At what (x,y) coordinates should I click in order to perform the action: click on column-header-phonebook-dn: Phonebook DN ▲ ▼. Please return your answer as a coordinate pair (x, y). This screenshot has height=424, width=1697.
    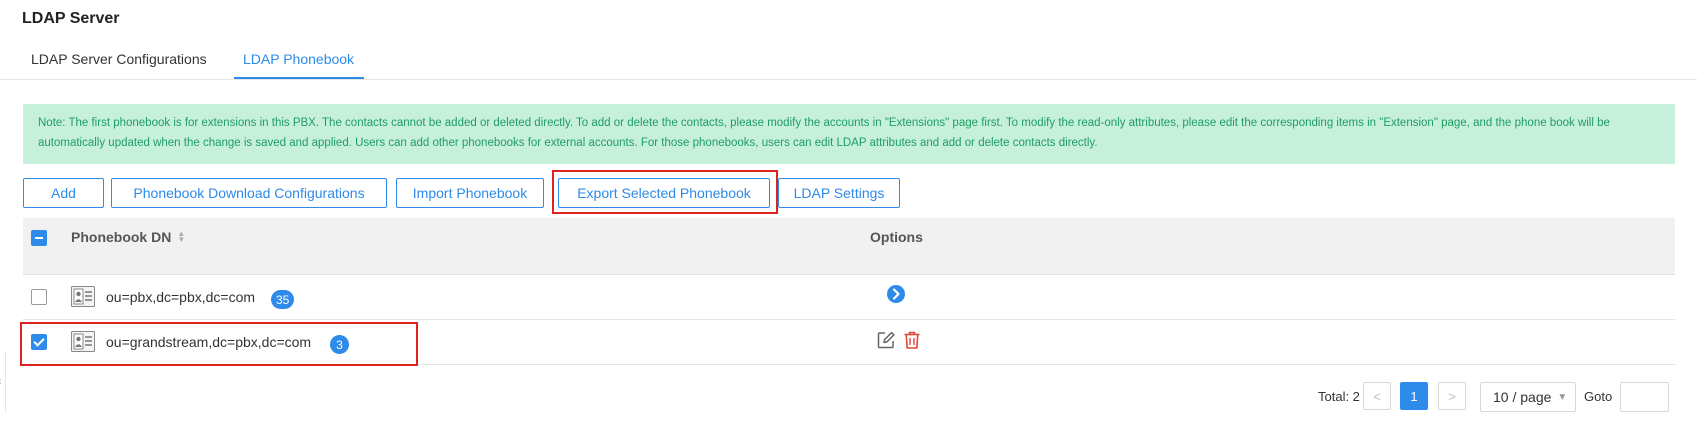
    Looking at the image, I should click on (128, 237).